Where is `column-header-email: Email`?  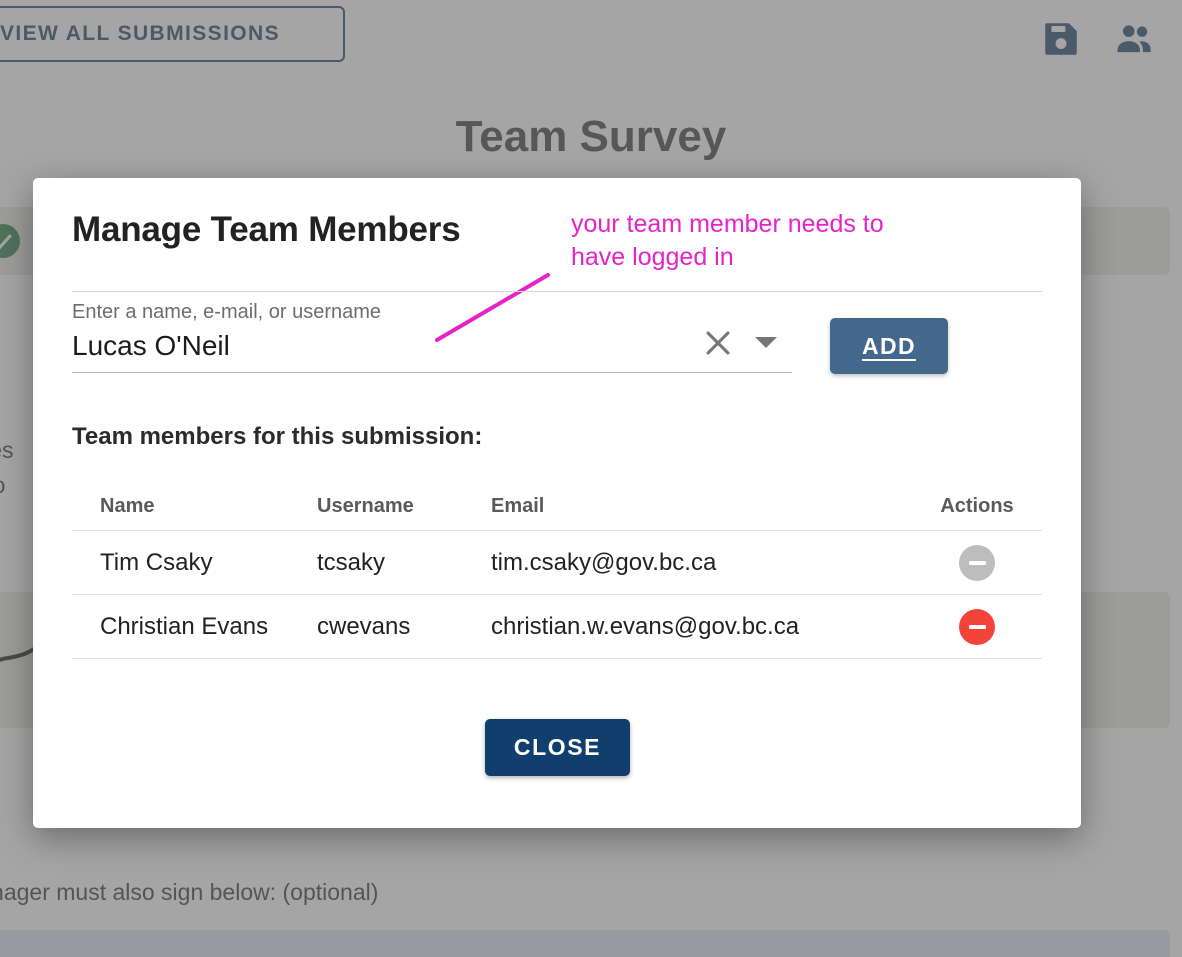
column-header-email: Email is located at coordinates (518, 506).